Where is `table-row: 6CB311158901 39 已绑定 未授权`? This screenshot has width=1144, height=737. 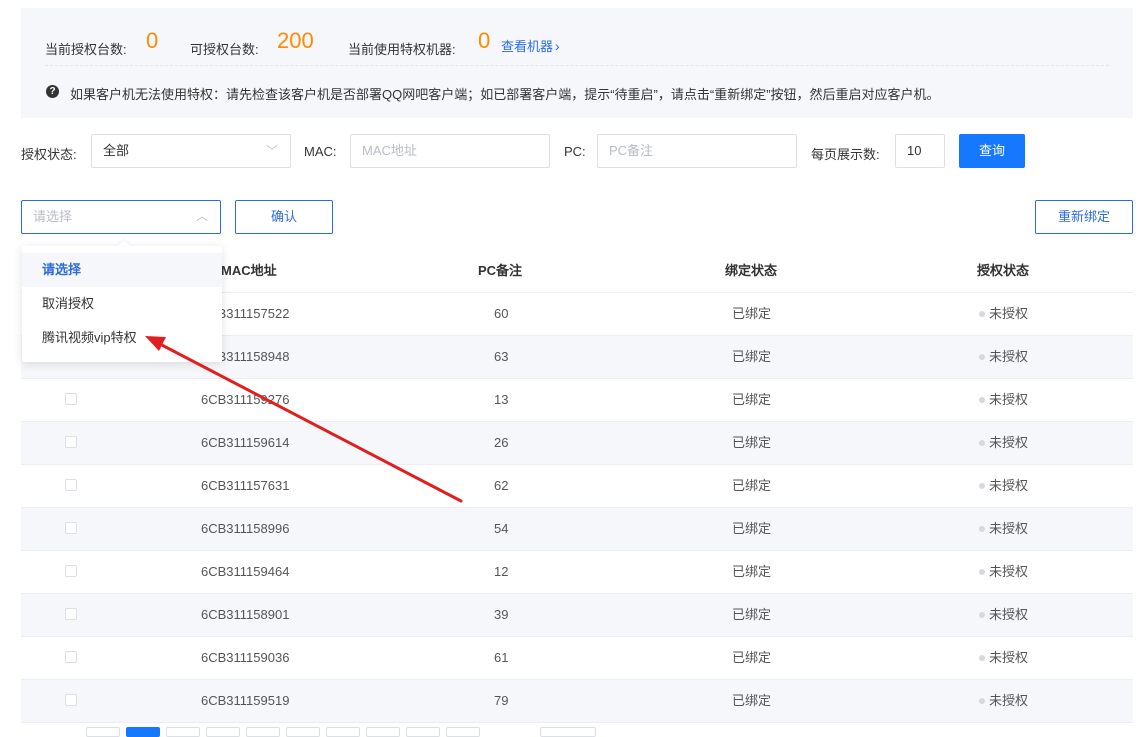
table-row: 6CB311158901 39 已绑定 未授权 is located at coordinates (577, 615).